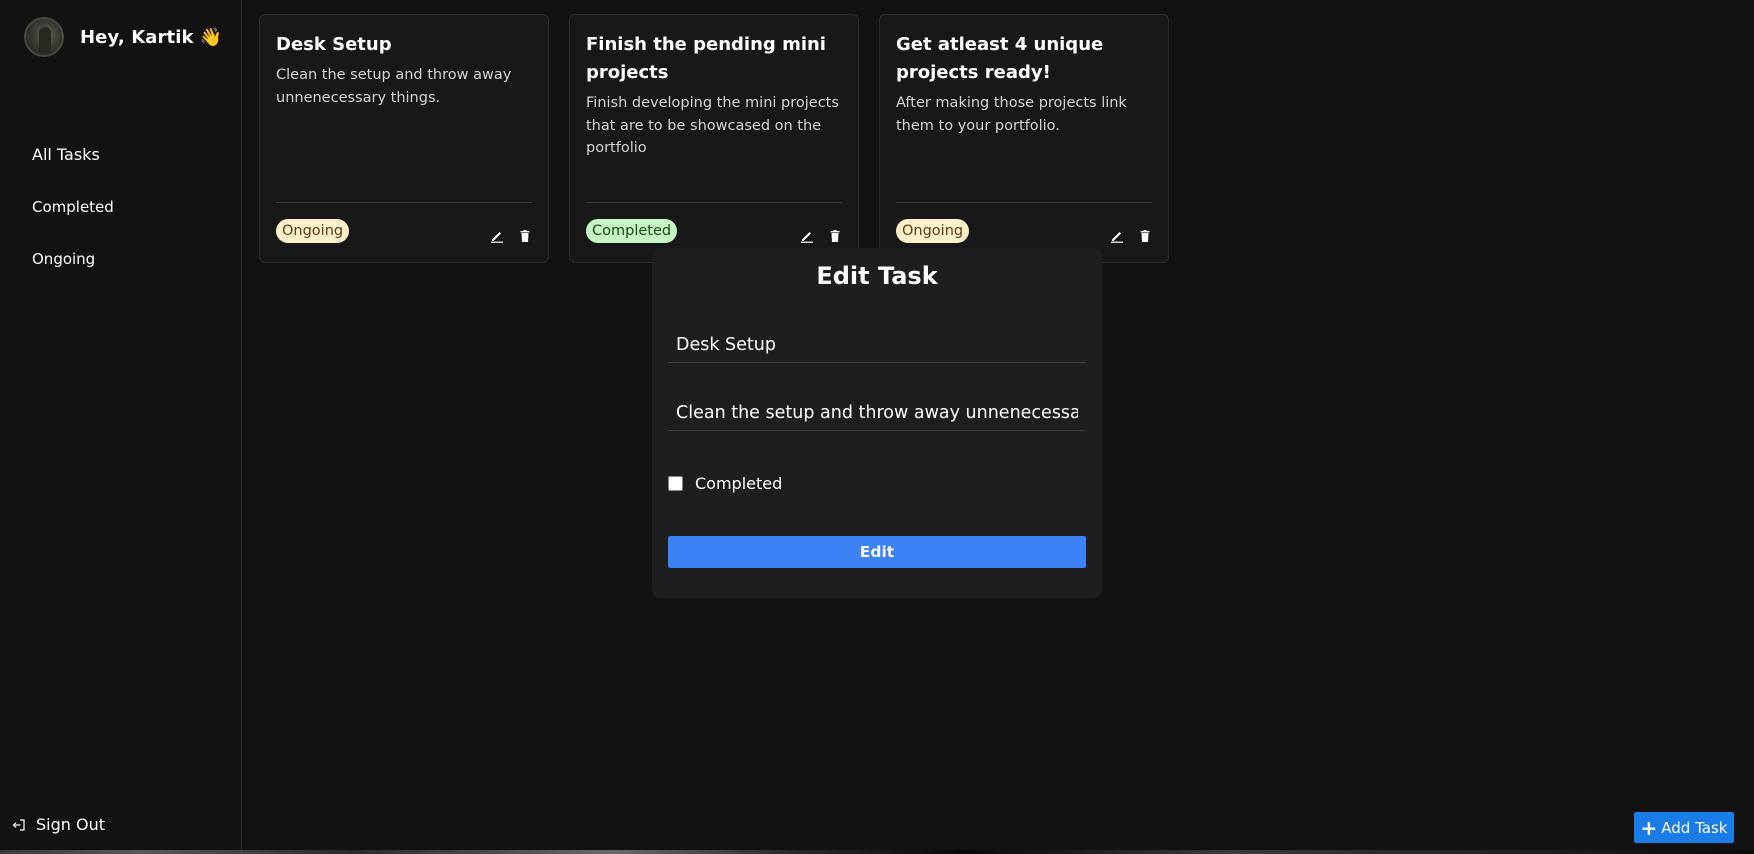 The image size is (1754, 854). What do you see at coordinates (877, 552) in the screenshot?
I see `edit-submit-button: Edit` at bounding box center [877, 552].